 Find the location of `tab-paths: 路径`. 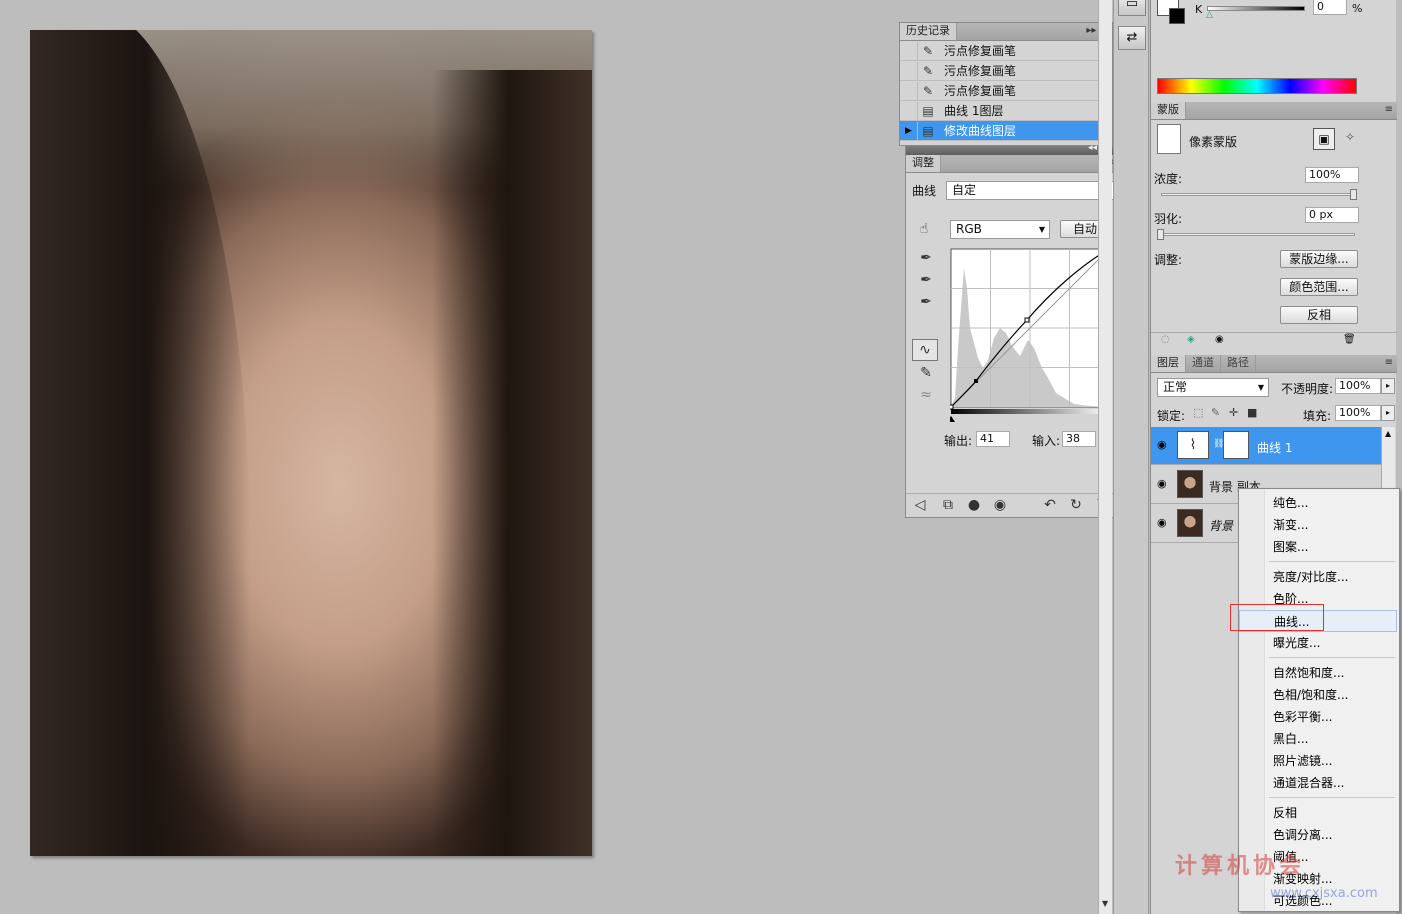

tab-paths: 路径 is located at coordinates (1238, 363).